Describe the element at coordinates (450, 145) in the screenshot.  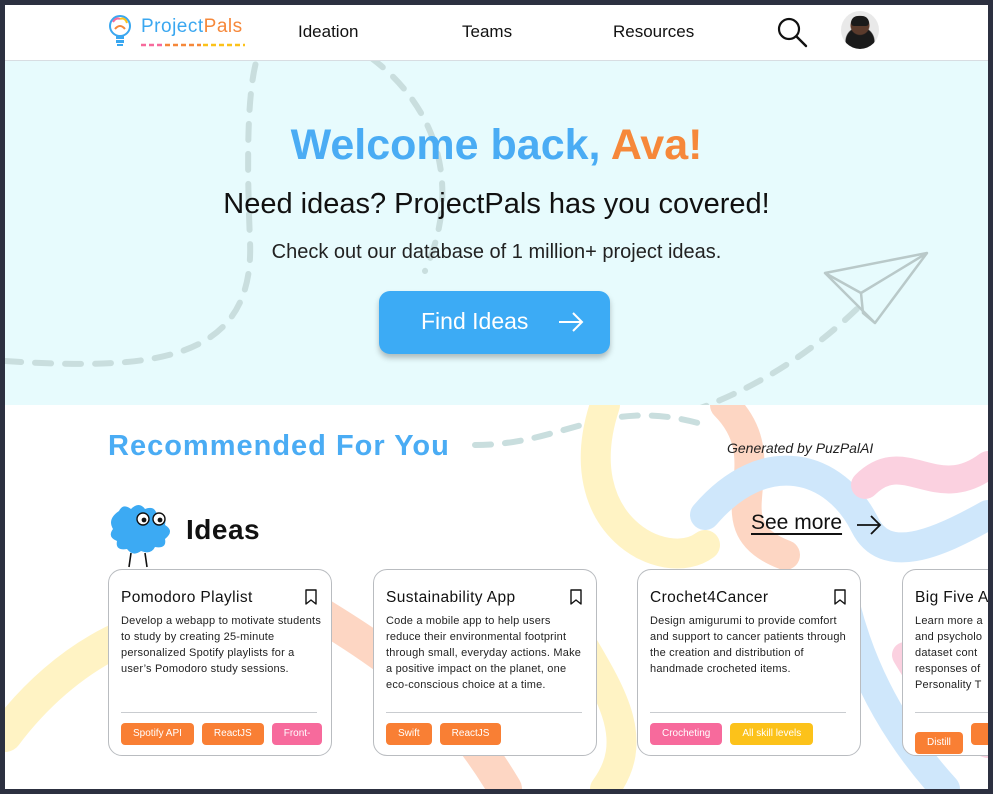
I see `welcome-greeting: Welcome back,` at that location.